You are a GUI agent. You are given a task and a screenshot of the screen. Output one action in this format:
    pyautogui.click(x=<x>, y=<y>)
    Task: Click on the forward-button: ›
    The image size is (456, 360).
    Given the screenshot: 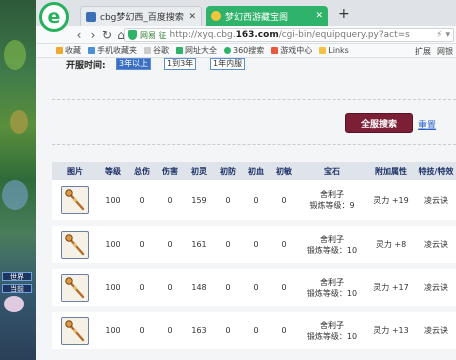 What is the action you would take?
    pyautogui.click(x=93, y=35)
    